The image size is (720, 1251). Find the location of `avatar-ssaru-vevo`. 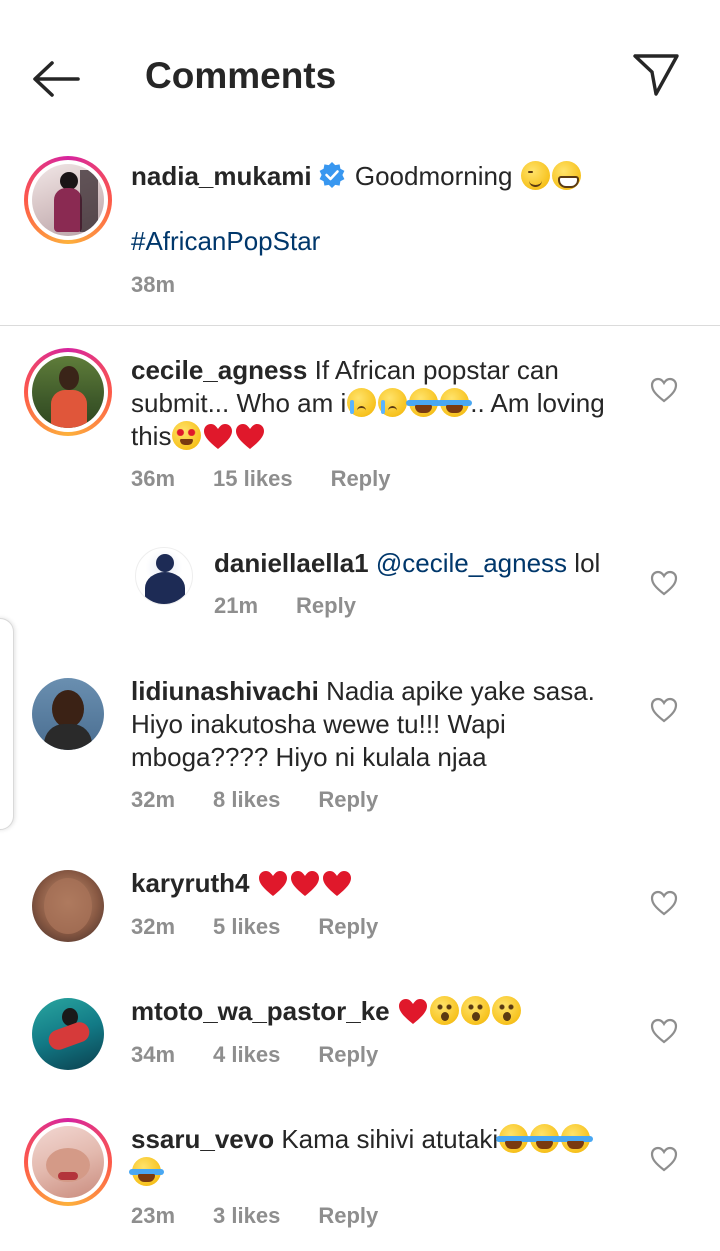

avatar-ssaru-vevo is located at coordinates (68, 1162).